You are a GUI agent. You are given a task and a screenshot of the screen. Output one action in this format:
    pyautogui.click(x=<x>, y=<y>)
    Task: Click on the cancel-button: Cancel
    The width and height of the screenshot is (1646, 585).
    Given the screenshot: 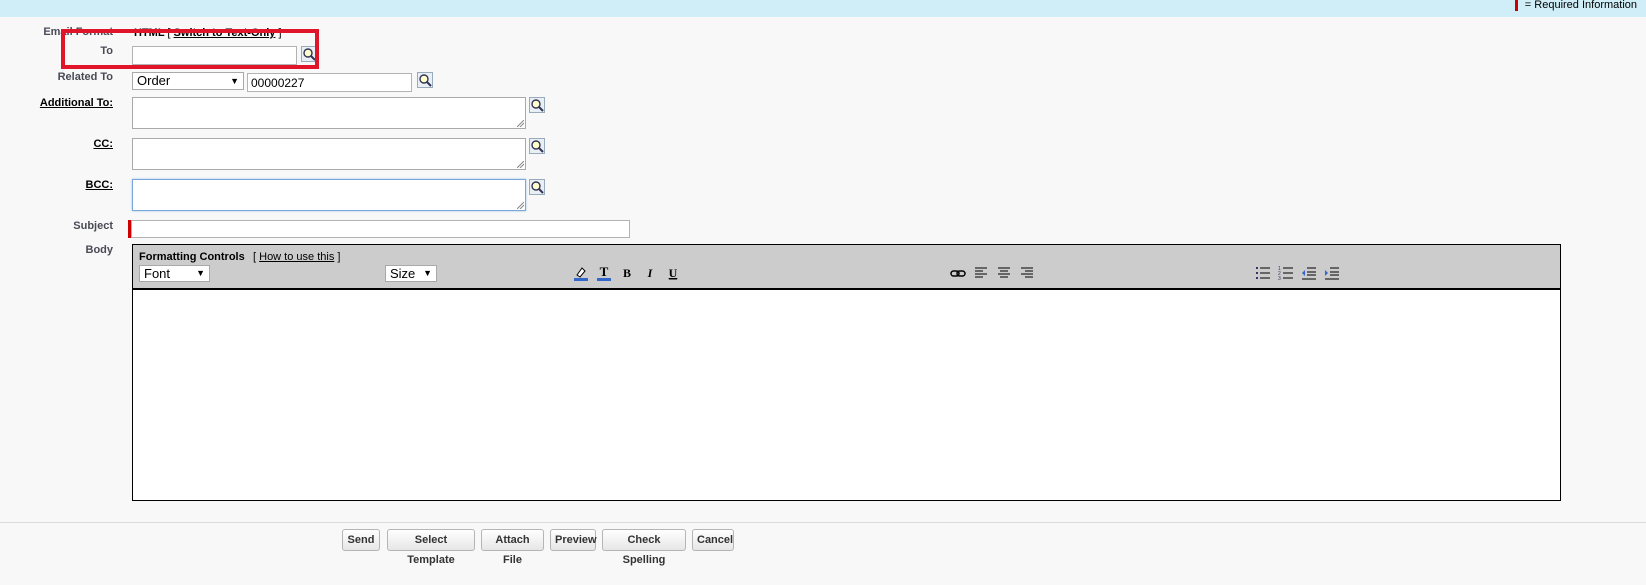 What is the action you would take?
    pyautogui.click(x=713, y=540)
    